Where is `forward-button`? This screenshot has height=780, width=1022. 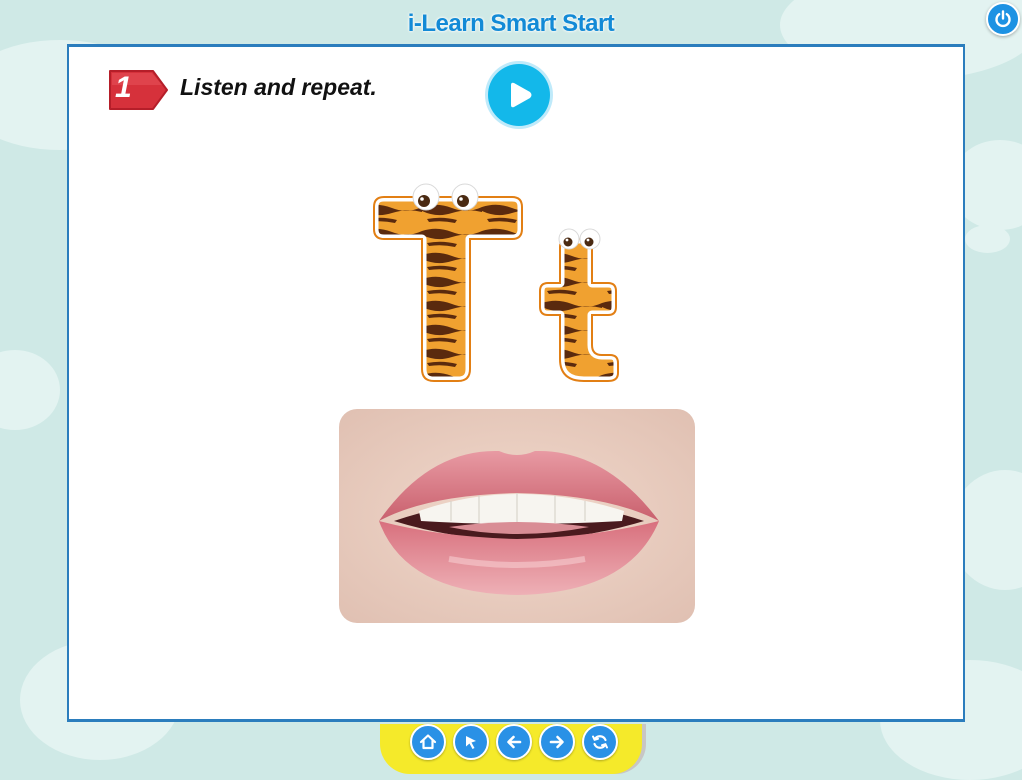
forward-button is located at coordinates (557, 742).